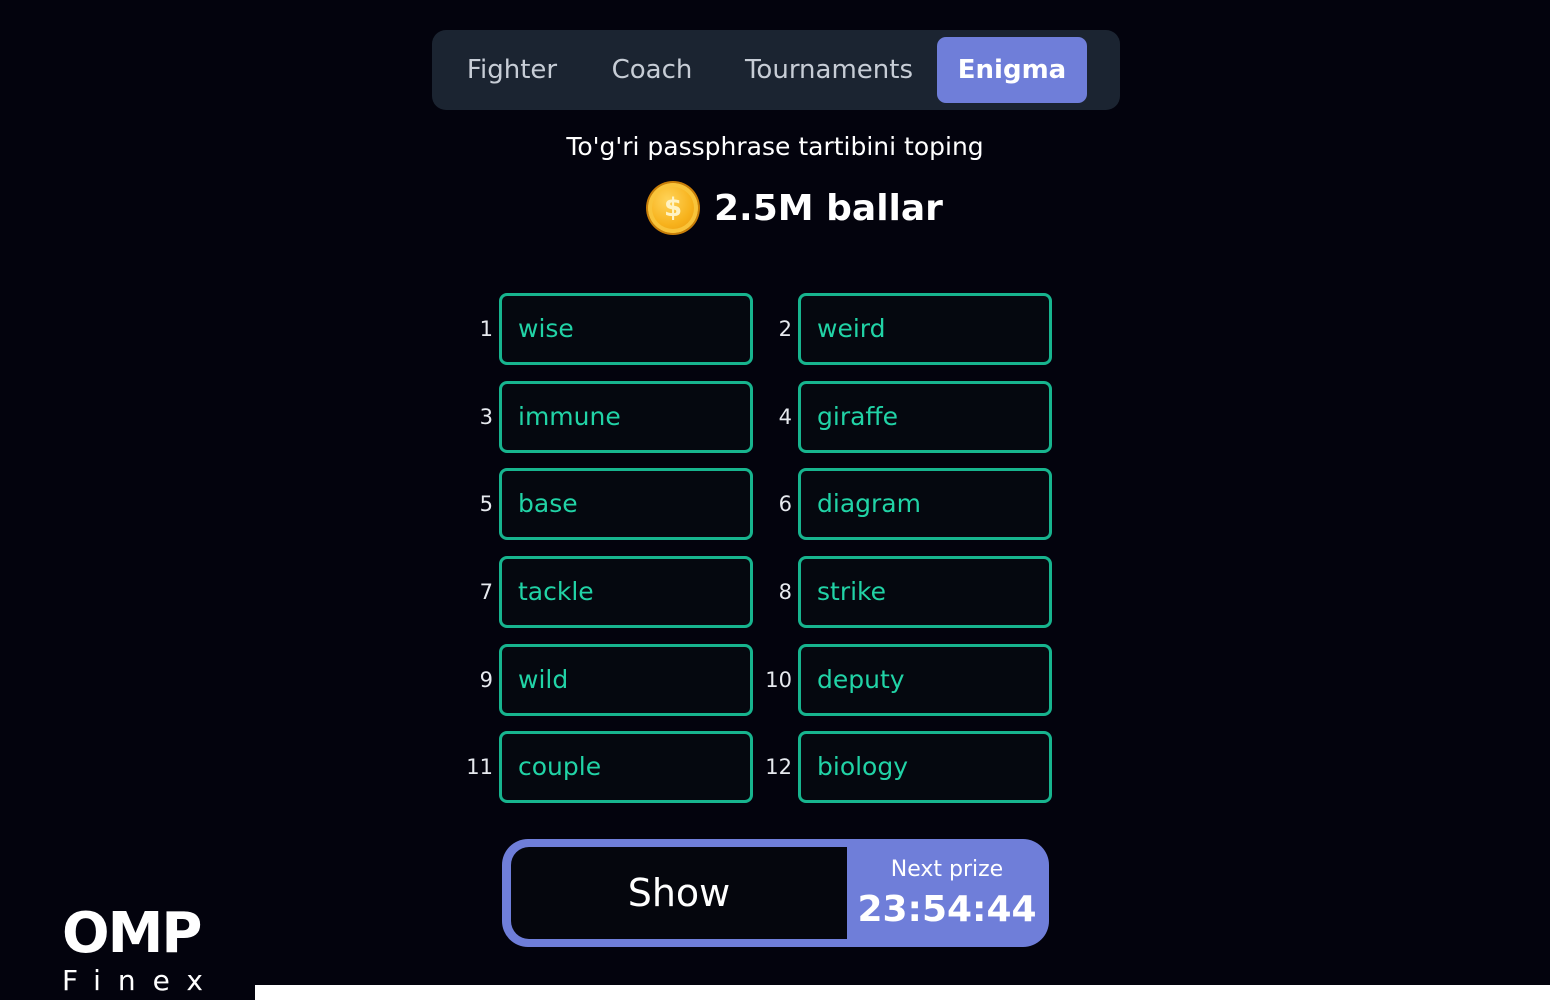 Image resolution: width=1550 pixels, height=1000 pixels. I want to click on word-cell: 5 base, so click(605, 504).